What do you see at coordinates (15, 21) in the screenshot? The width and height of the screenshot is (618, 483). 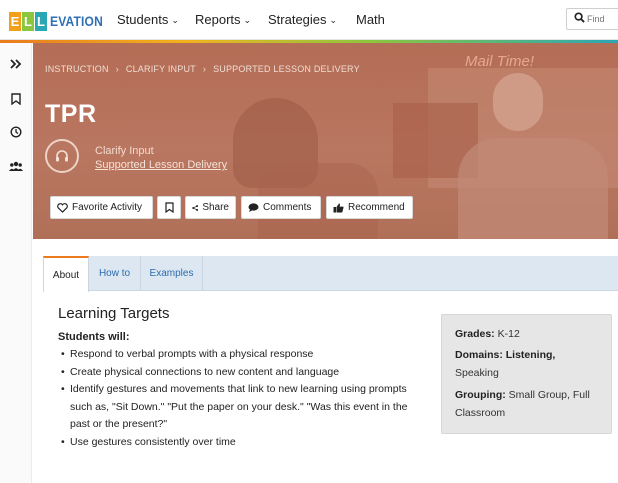 I see `logo-letter-e: E` at bounding box center [15, 21].